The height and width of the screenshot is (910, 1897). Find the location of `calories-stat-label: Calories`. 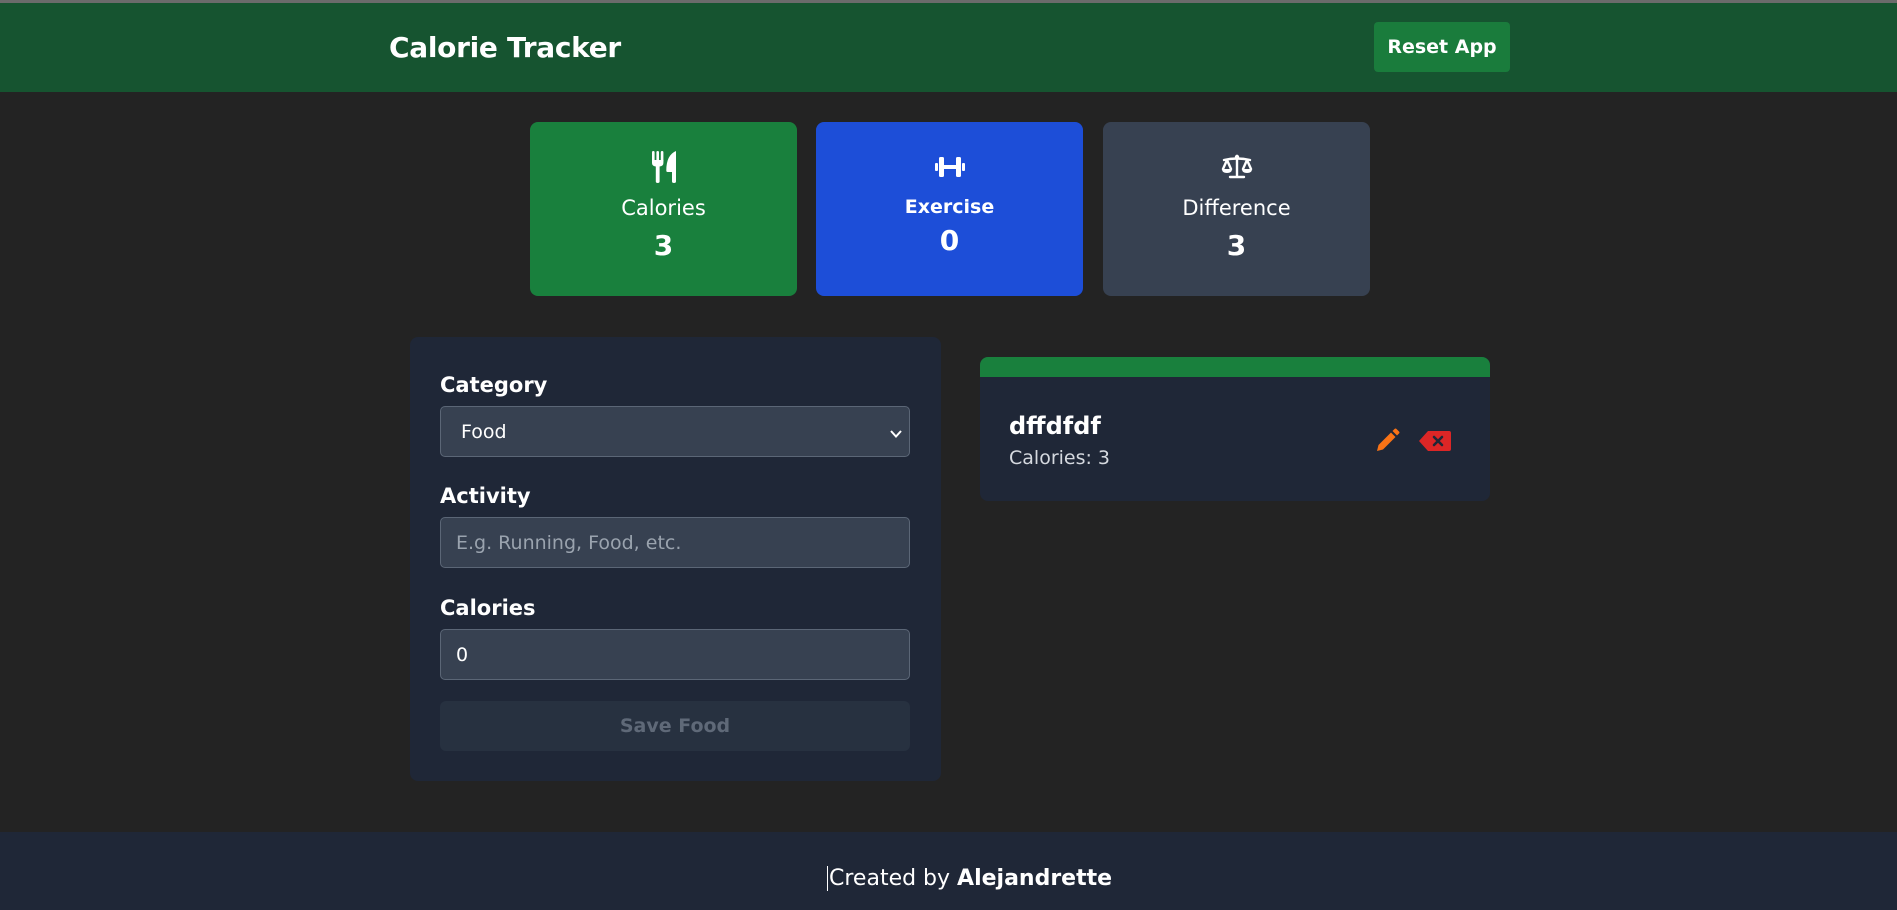

calories-stat-label: Calories is located at coordinates (663, 208).